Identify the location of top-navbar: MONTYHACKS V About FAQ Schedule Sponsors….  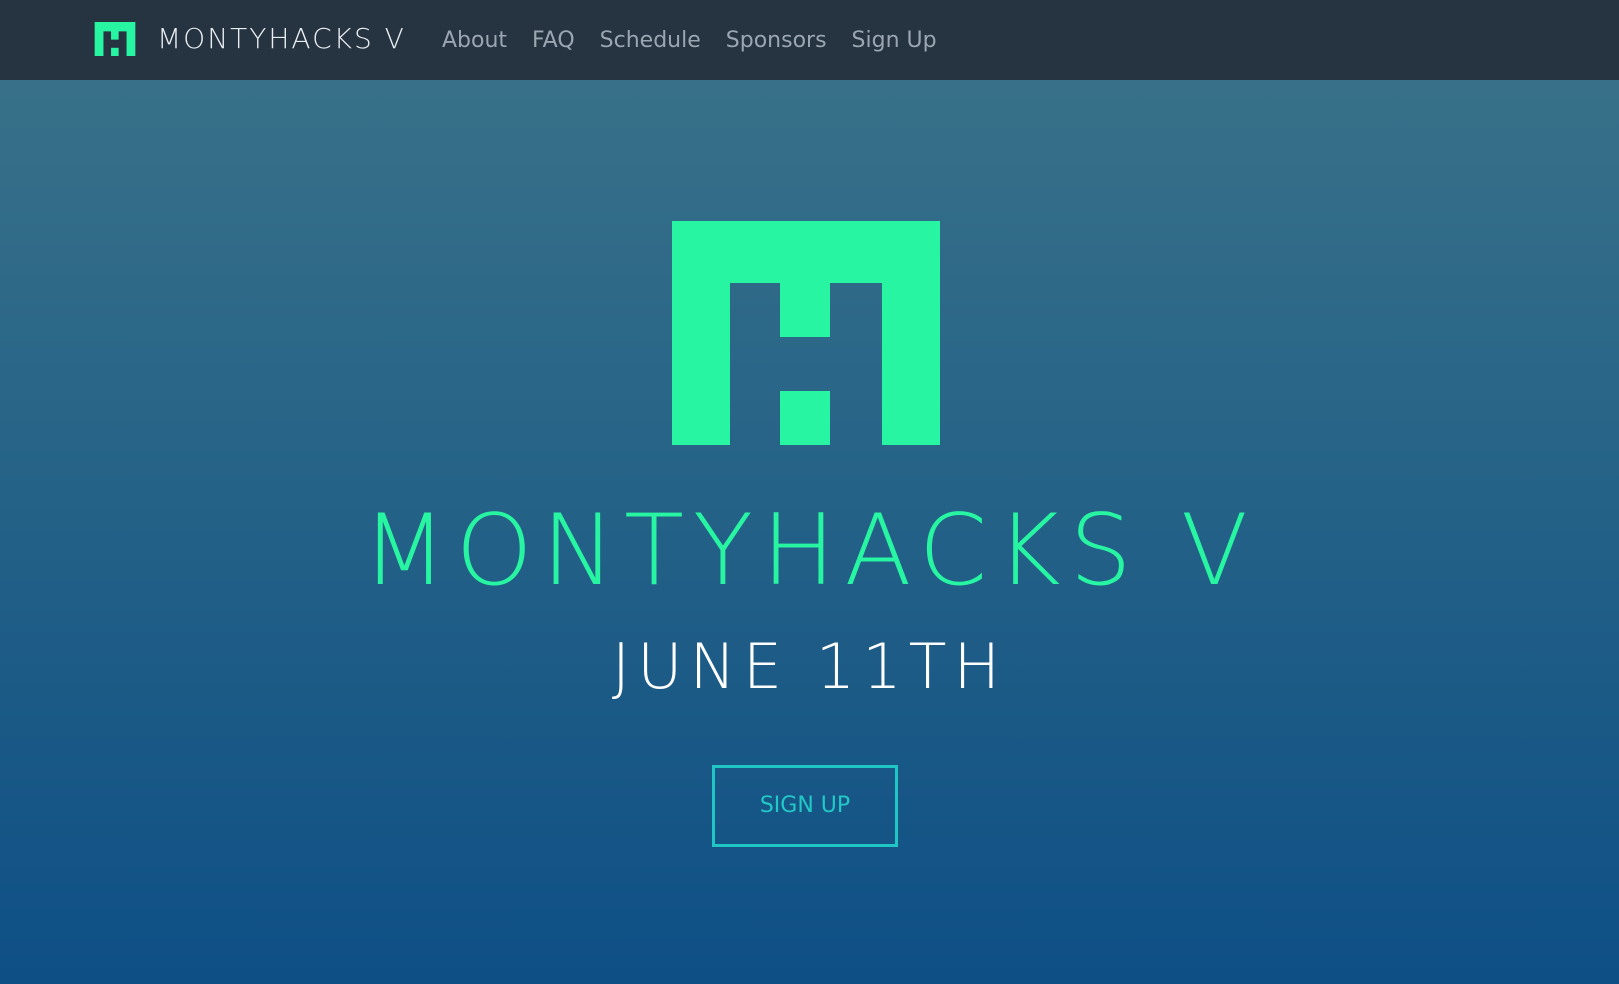
(809, 40).